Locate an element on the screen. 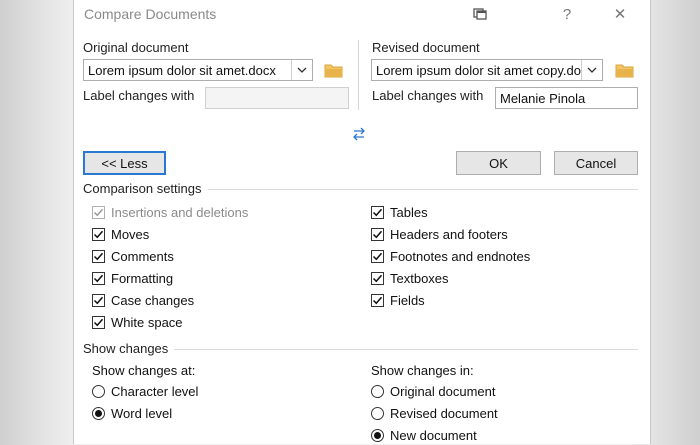  new-document-option-label: New document is located at coordinates (433, 435).